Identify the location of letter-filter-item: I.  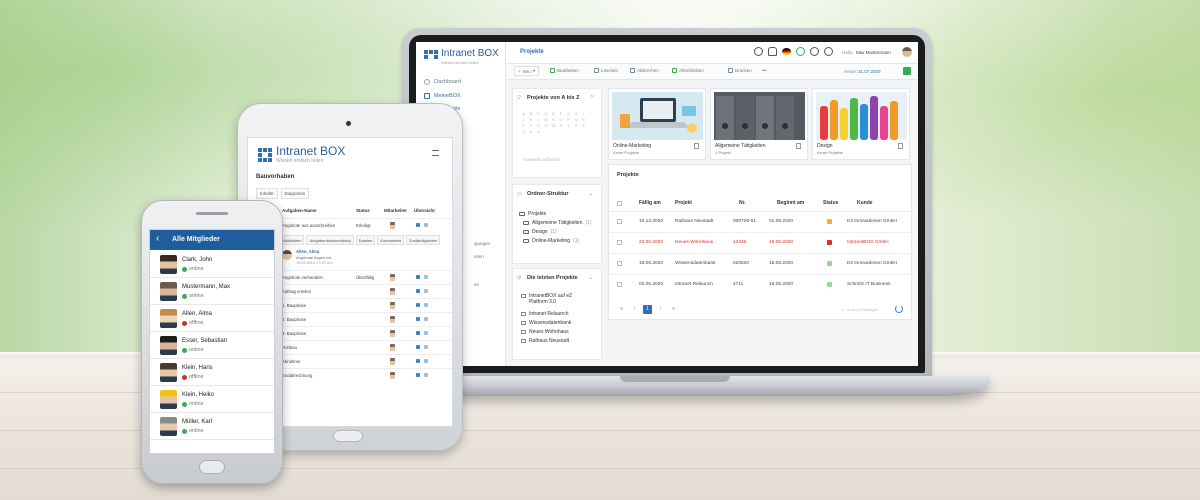
(583, 113).